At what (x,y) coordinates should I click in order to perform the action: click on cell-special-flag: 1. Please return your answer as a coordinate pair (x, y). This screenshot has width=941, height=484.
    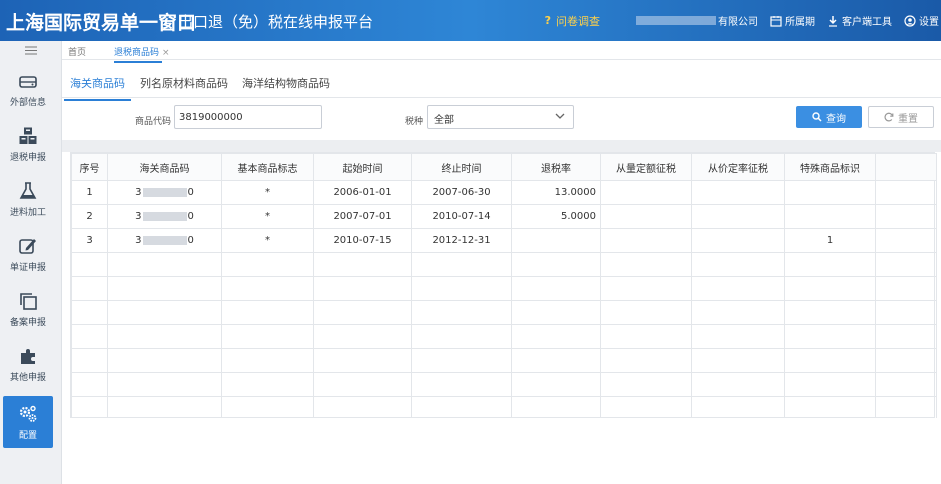
    Looking at the image, I should click on (830, 240).